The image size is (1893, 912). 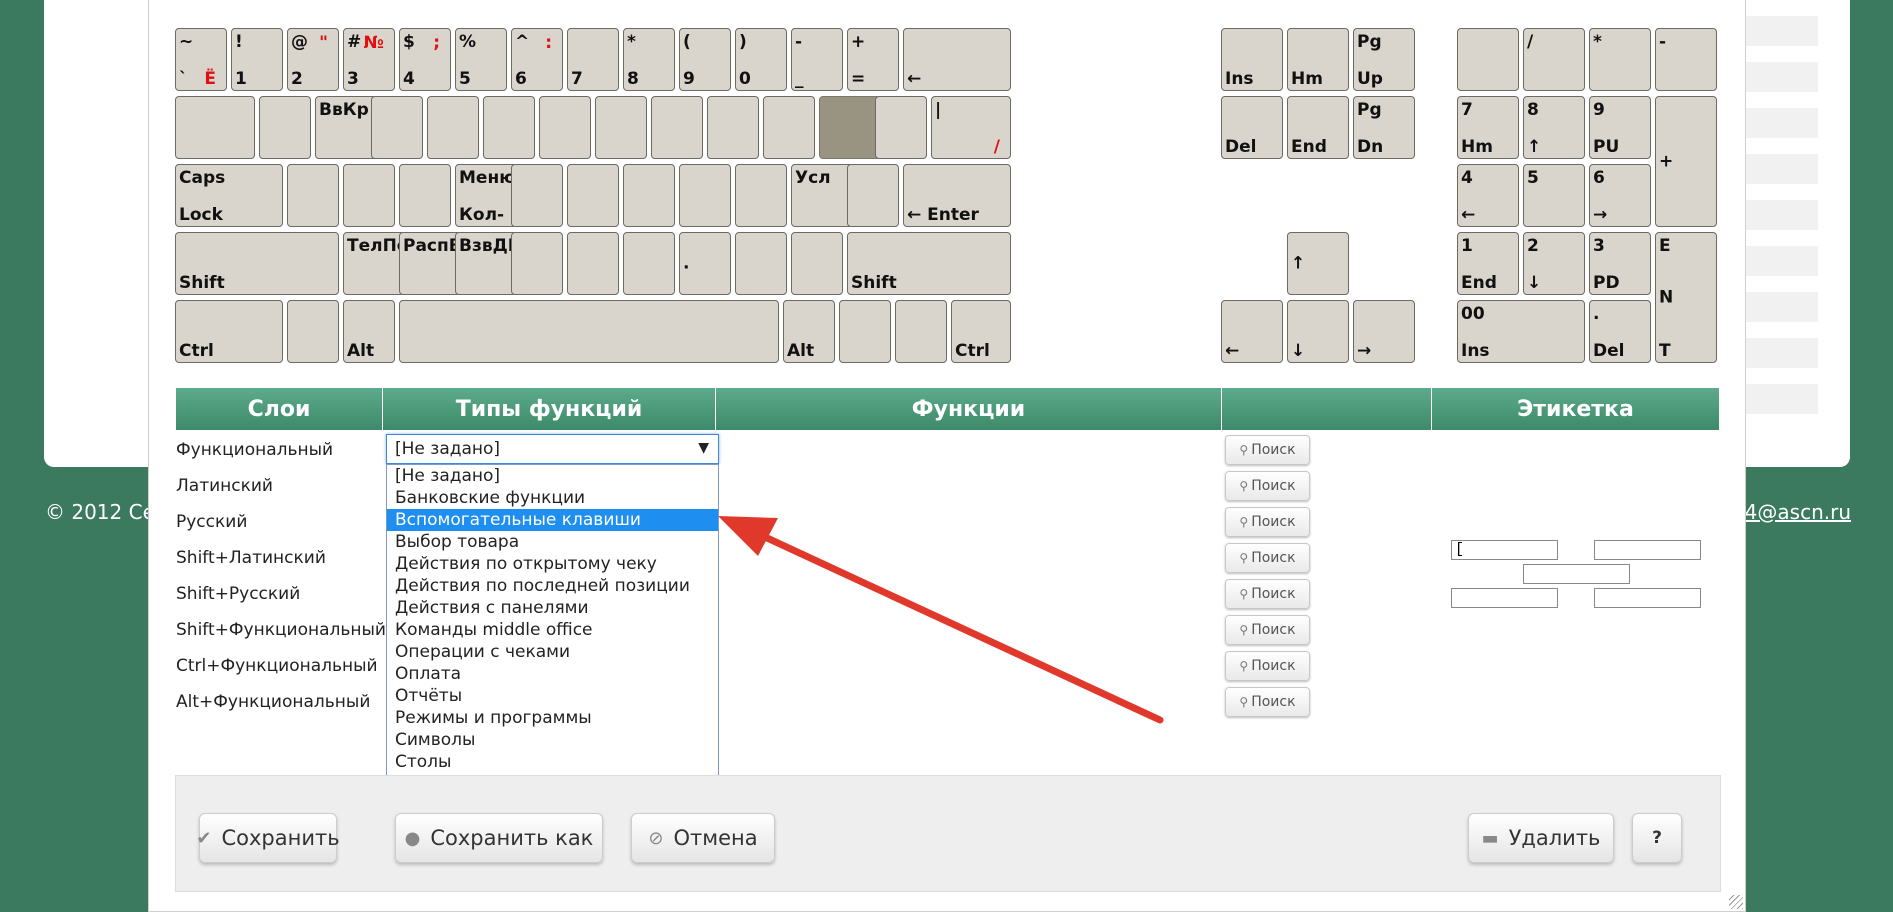 What do you see at coordinates (1620, 263) in the screenshot?
I see `key-n3k: 3 PD` at bounding box center [1620, 263].